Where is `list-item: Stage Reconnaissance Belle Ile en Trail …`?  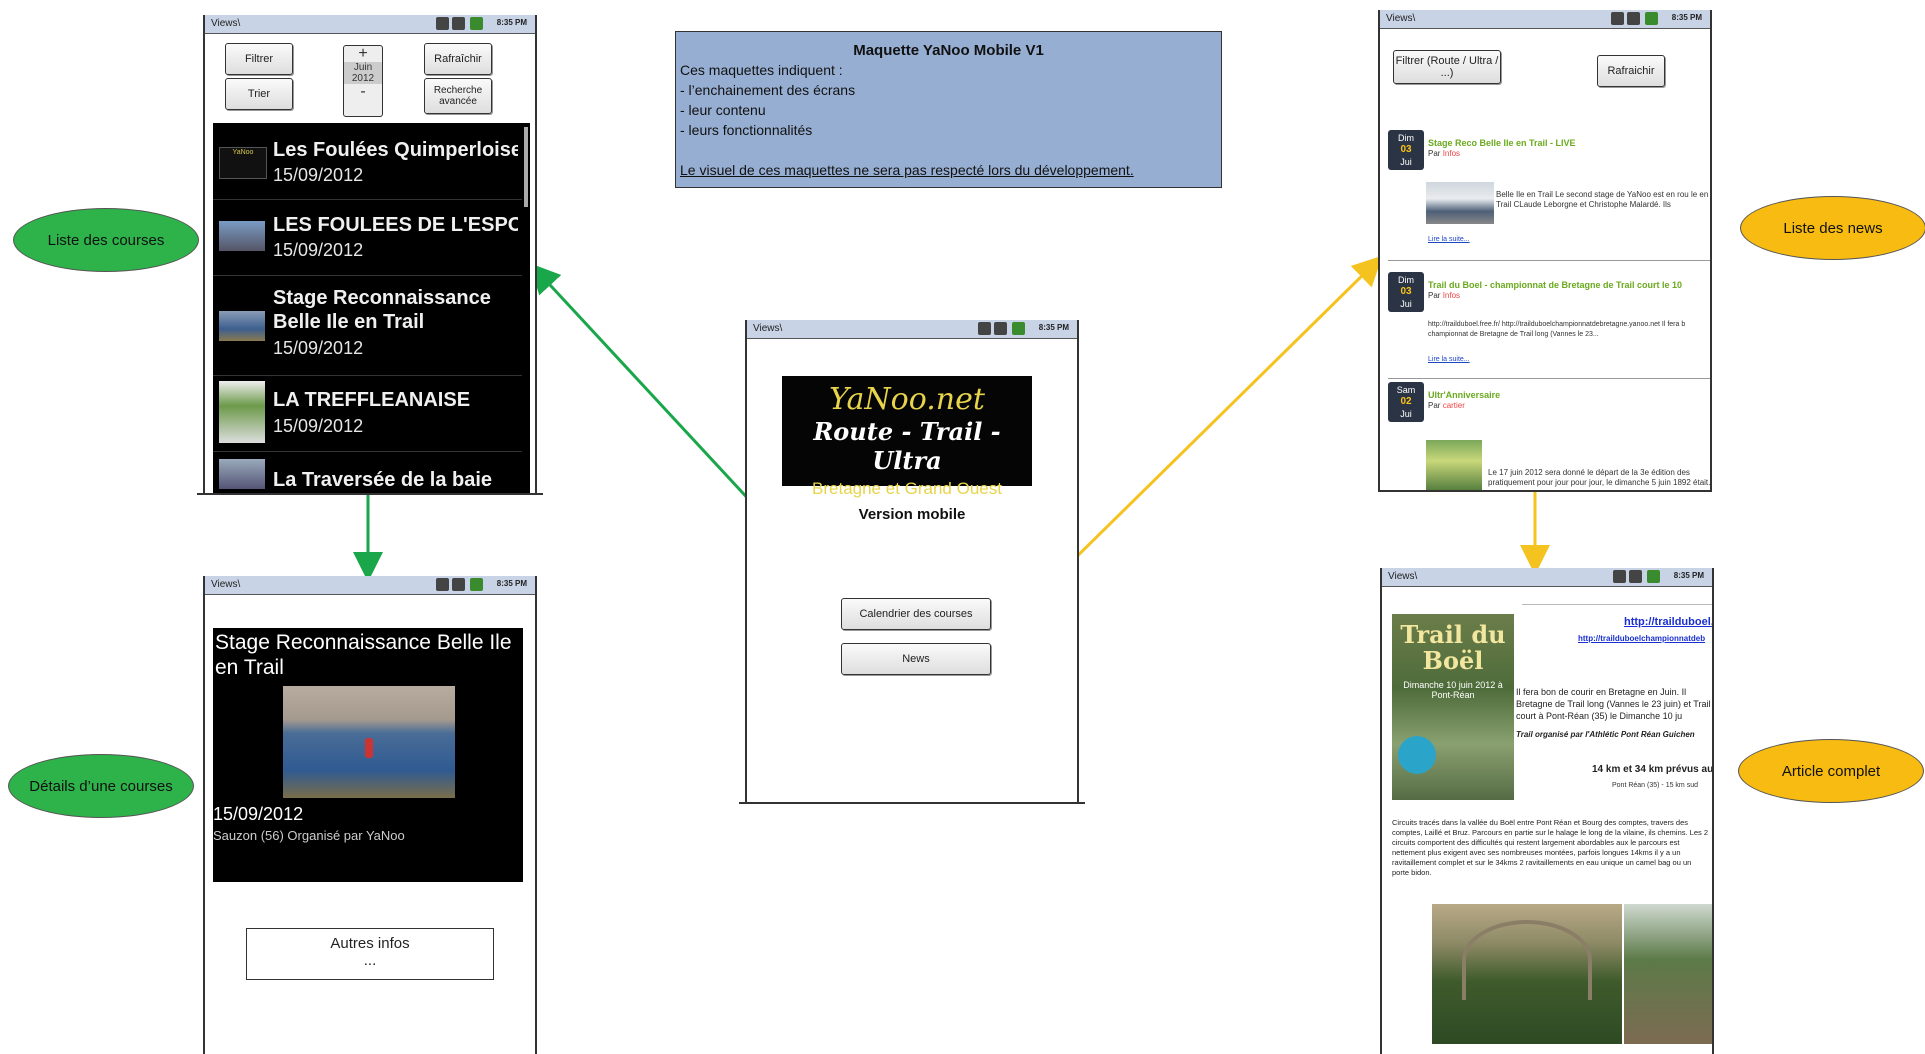
list-item: Stage Reconnaissance Belle Ile en Trail … is located at coordinates (367, 325).